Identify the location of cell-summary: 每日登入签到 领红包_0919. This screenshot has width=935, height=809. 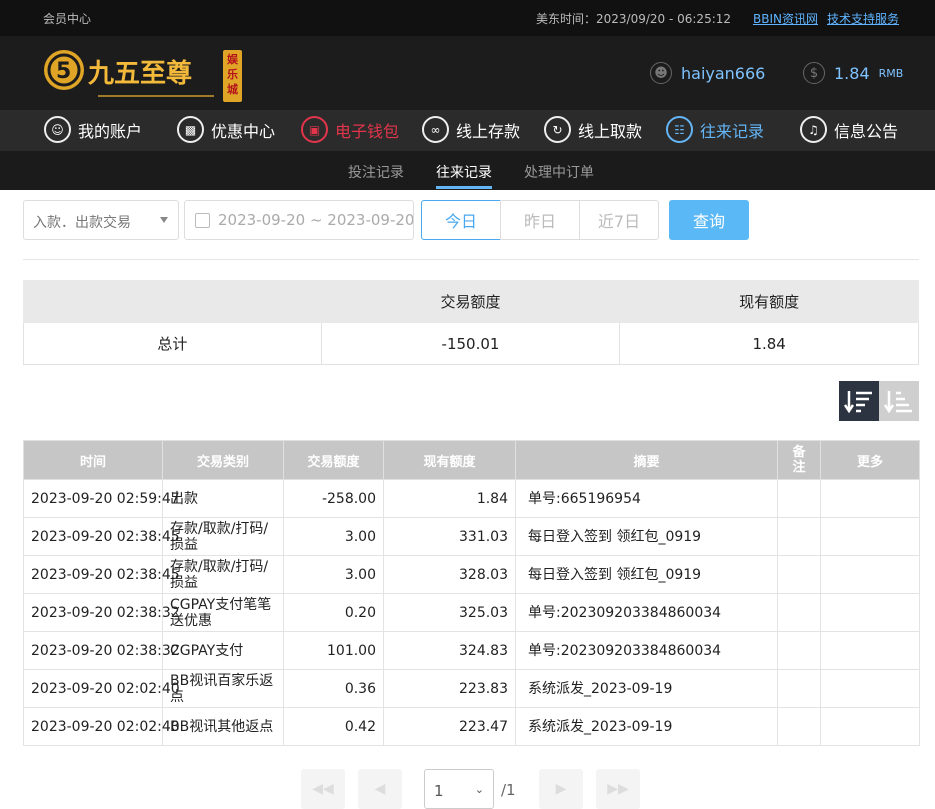
(646, 536).